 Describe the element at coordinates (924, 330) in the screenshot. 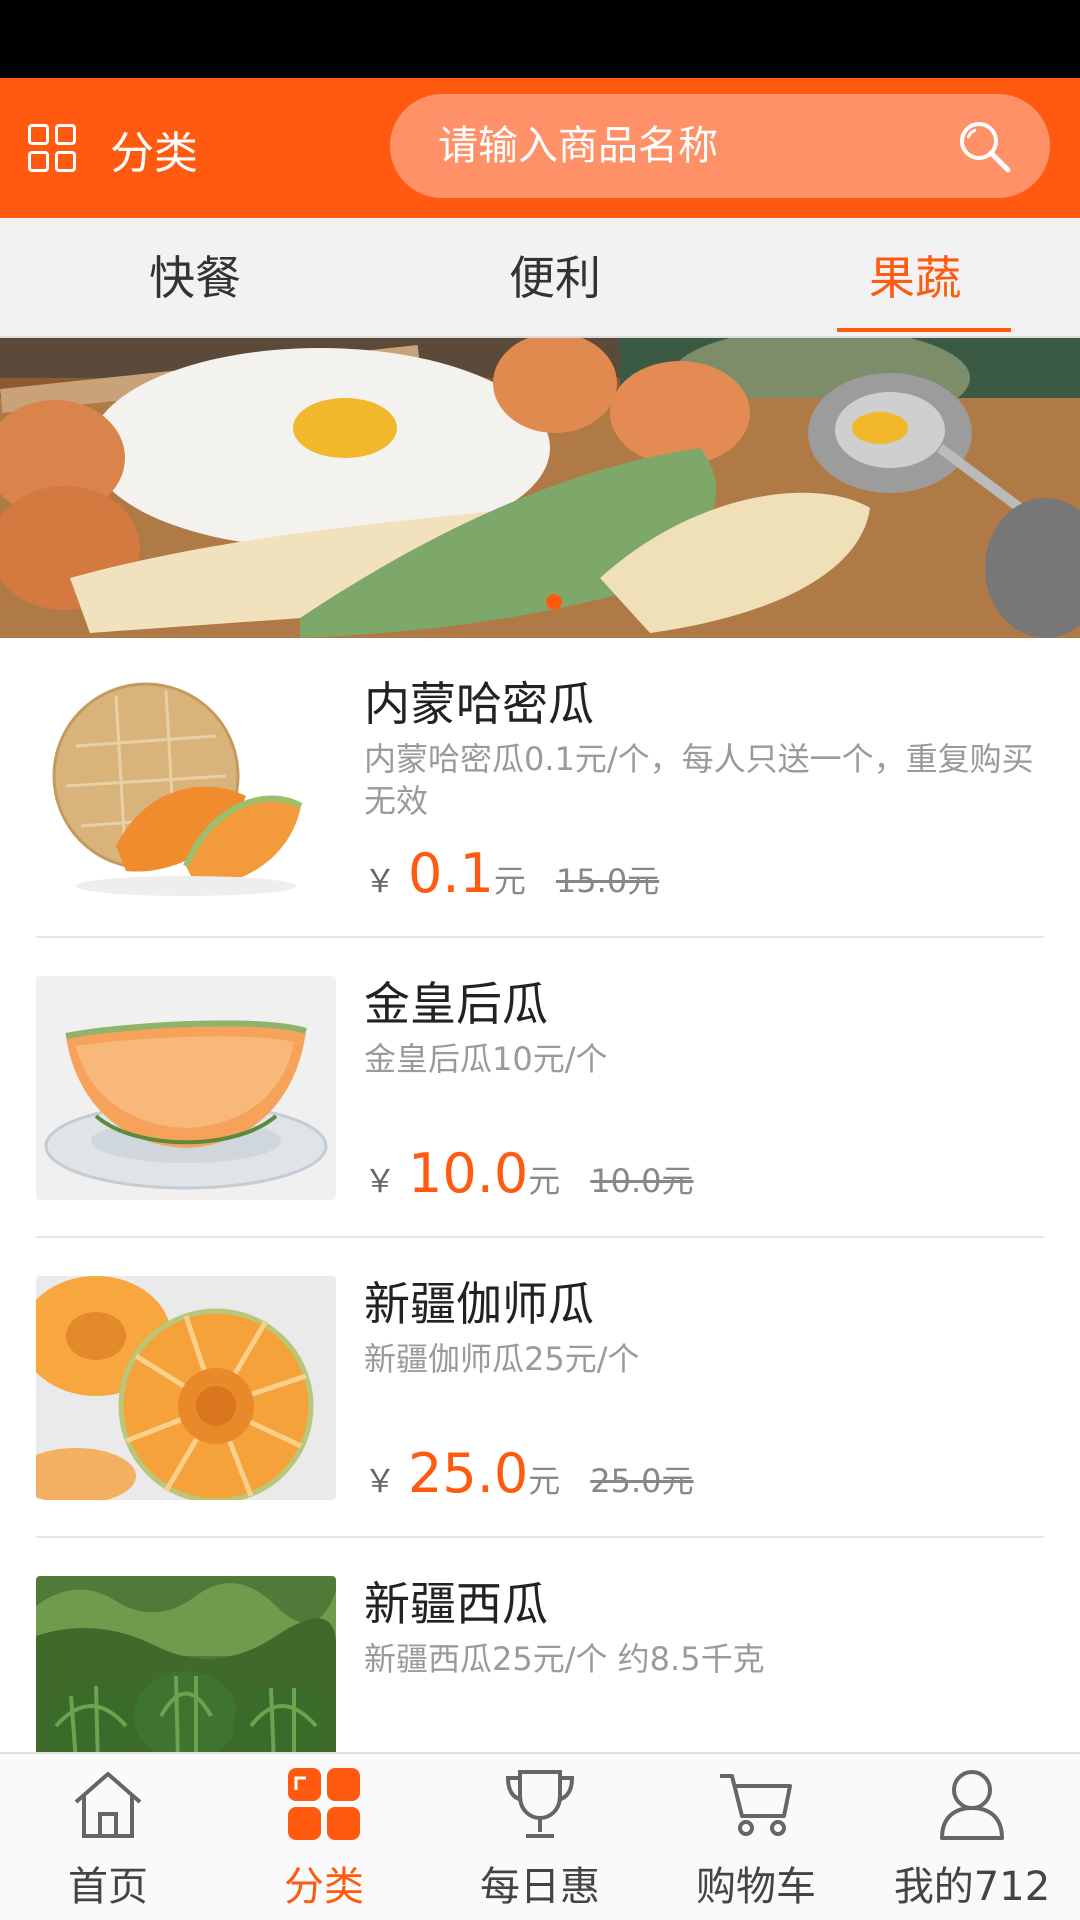

I see `active-tab-indicator` at that location.